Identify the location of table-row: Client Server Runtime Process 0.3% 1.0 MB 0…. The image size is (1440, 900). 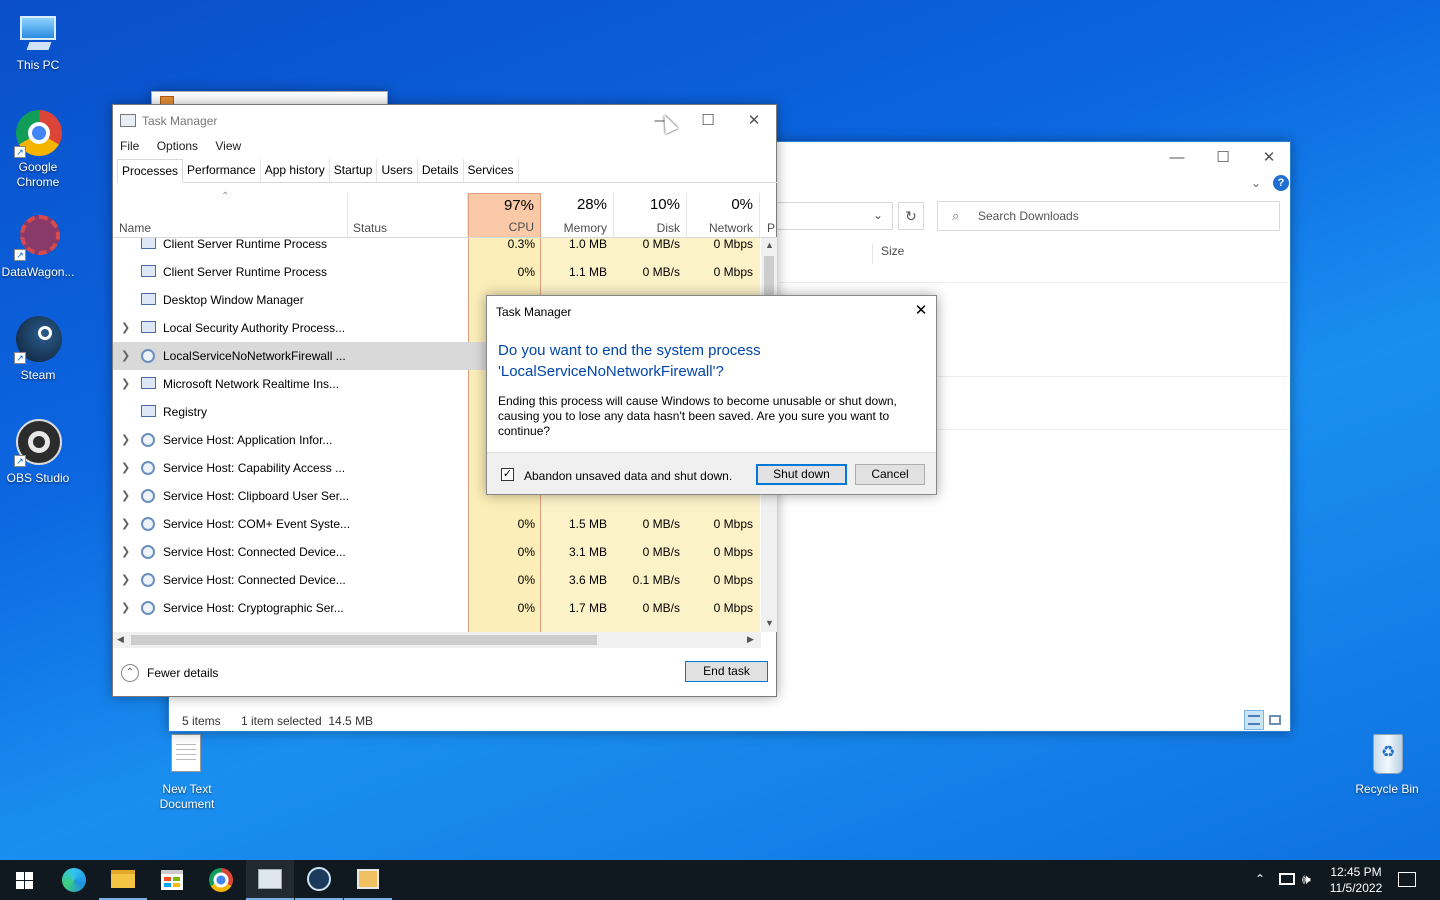
(435, 248).